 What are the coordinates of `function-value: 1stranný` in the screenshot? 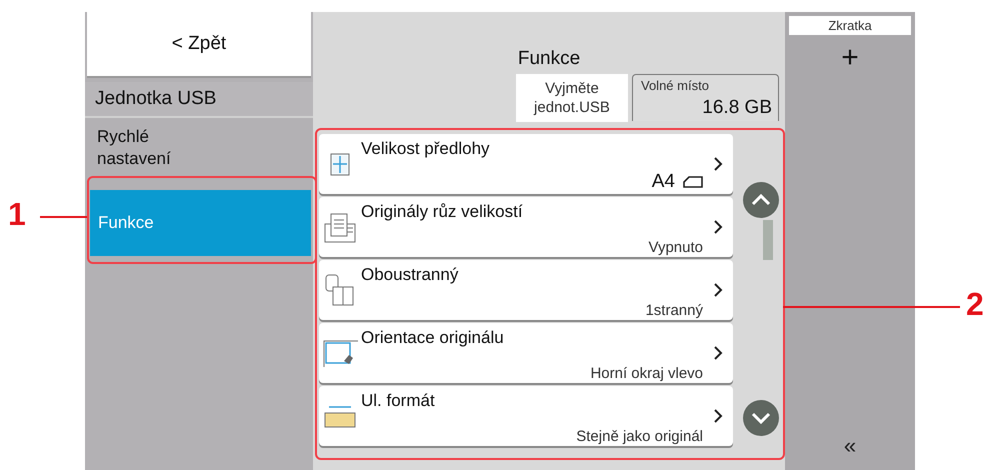 It's located at (674, 310).